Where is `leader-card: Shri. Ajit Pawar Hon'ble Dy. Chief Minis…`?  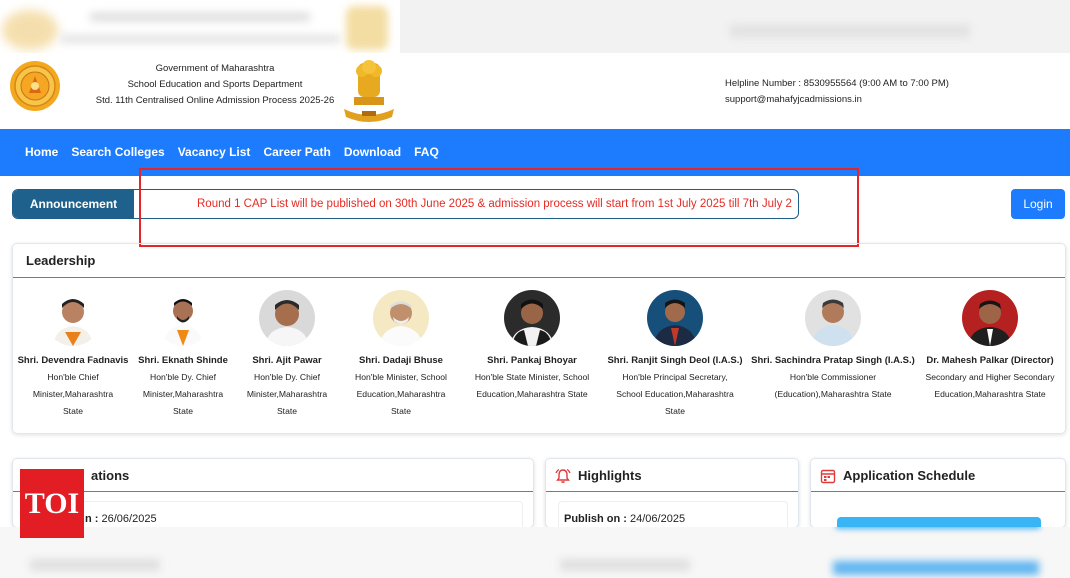
leader-card: Shri. Ajit Pawar Hon'ble Dy. Chief Minis… is located at coordinates (287, 355).